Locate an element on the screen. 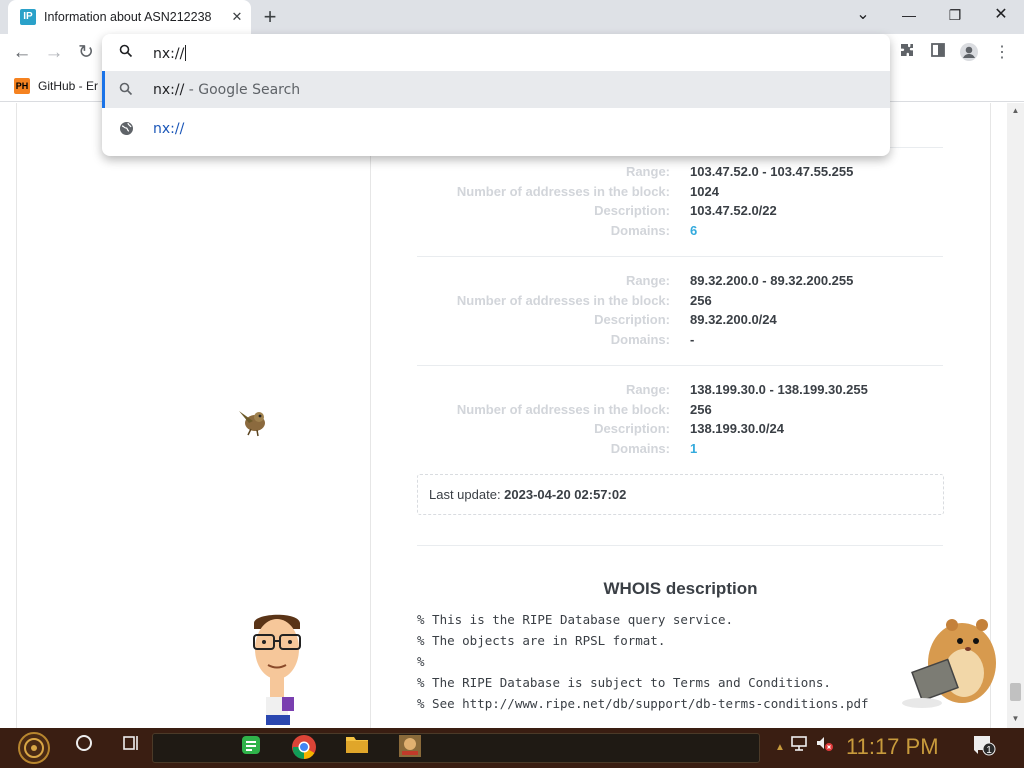 The image size is (1024, 768). bookmark-github: GitHub - Er is located at coordinates (68, 86).